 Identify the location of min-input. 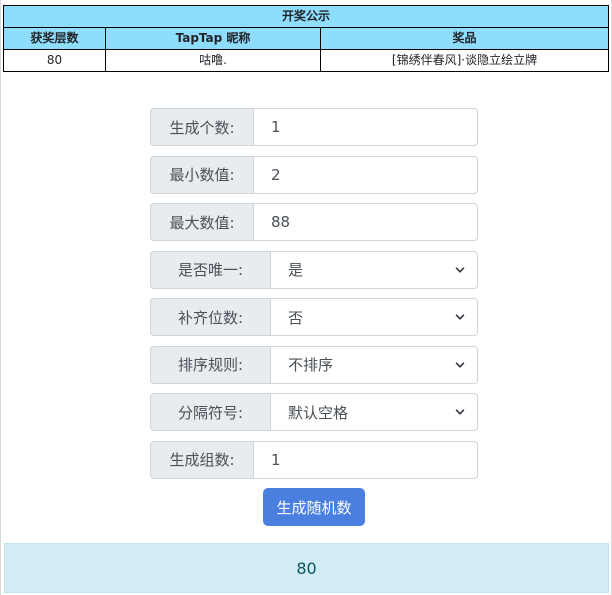
(365, 174).